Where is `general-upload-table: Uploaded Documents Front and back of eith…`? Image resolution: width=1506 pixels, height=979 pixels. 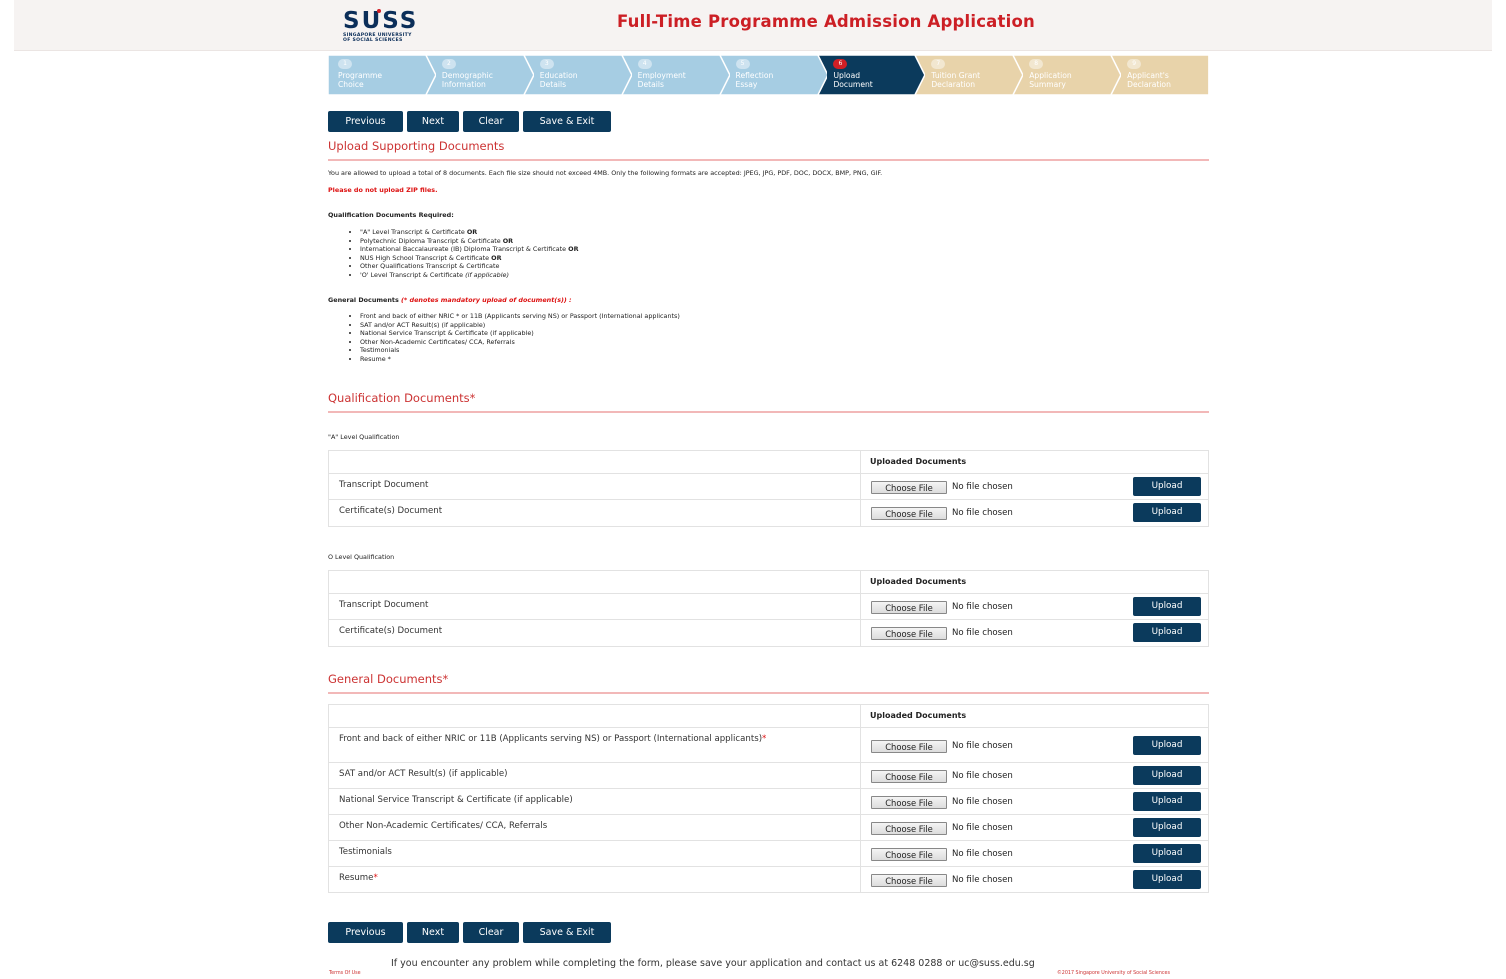 general-upload-table: Uploaded Documents Front and back of eith… is located at coordinates (768, 798).